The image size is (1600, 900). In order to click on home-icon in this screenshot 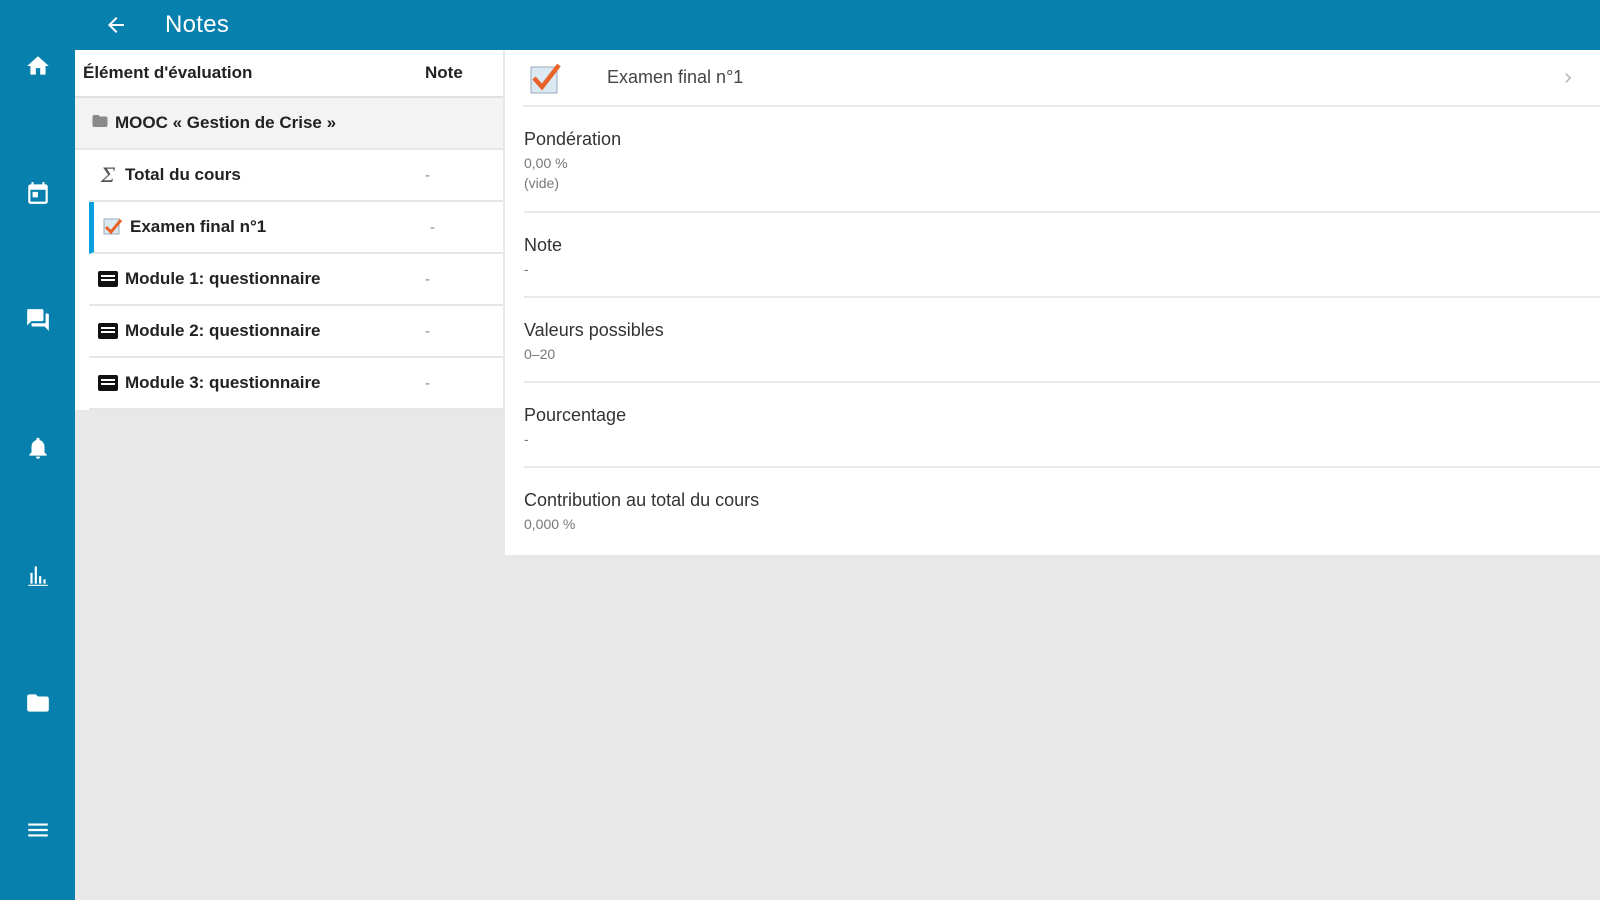, I will do `click(37, 65)`.